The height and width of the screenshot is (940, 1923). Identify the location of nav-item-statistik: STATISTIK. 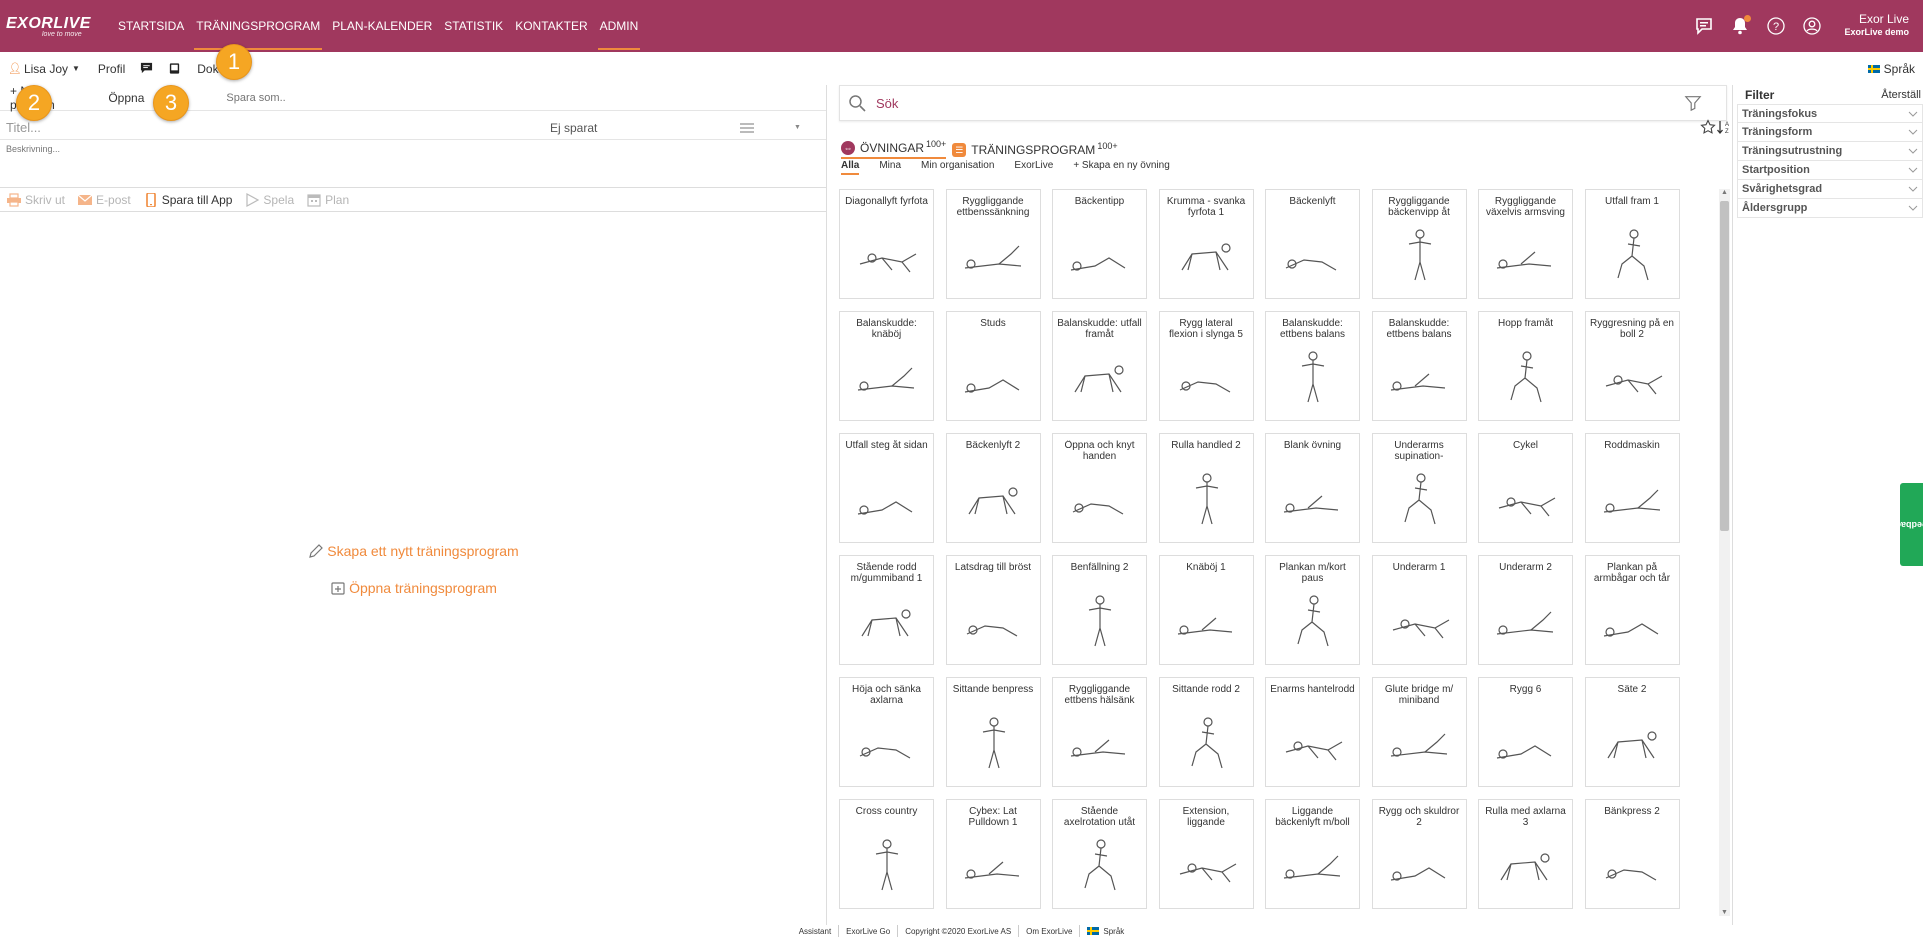
(473, 26).